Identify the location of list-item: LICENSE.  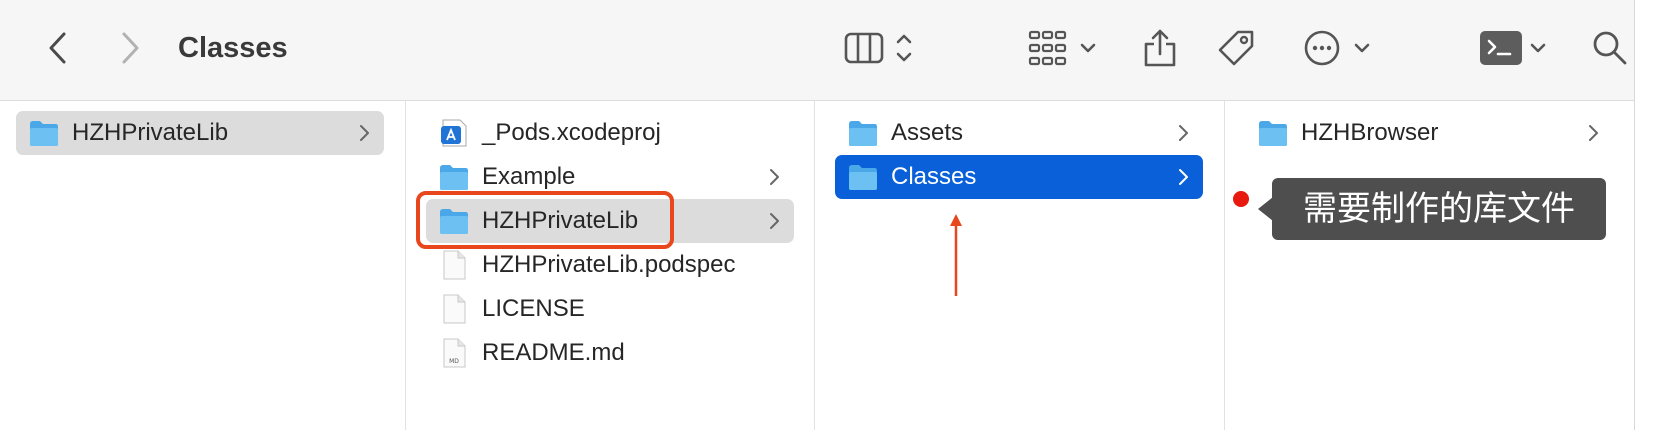
(610, 309).